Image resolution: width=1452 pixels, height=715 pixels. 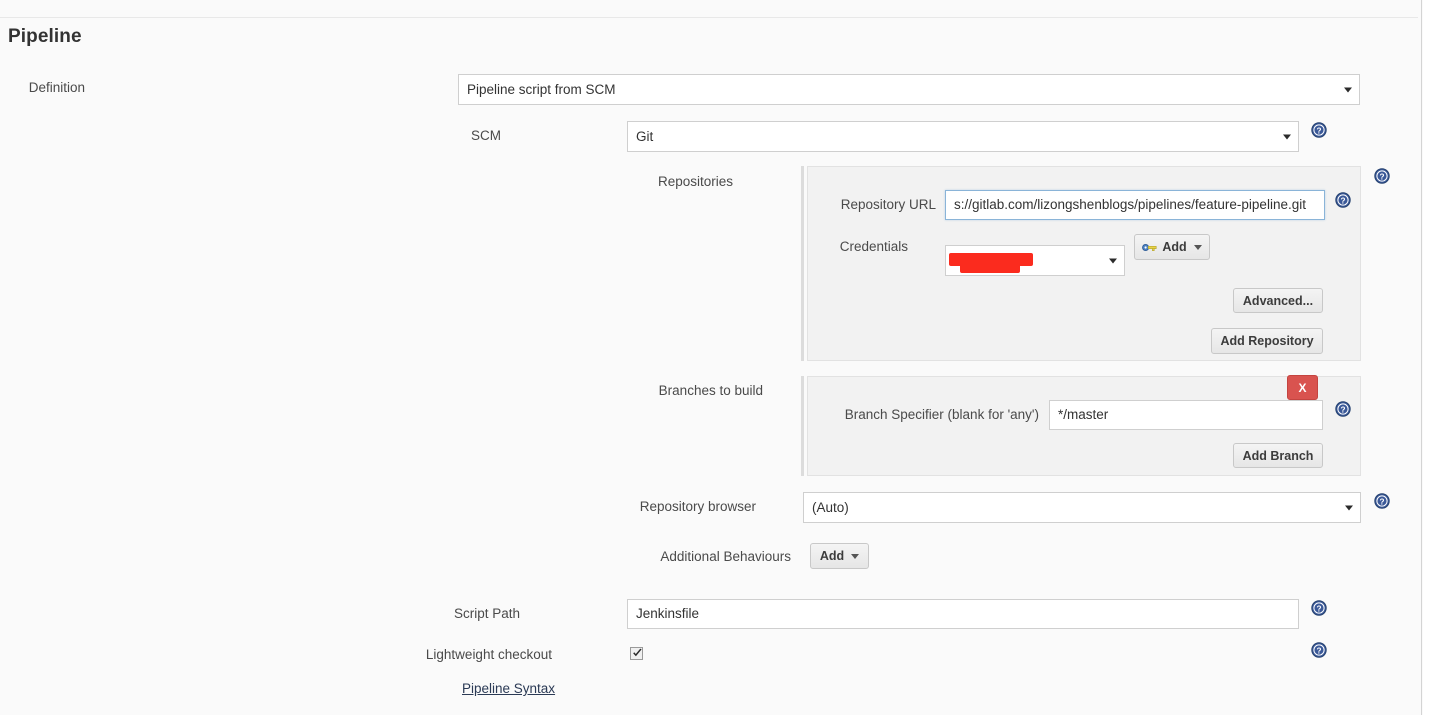 I want to click on key-icon, so click(x=1149, y=247).